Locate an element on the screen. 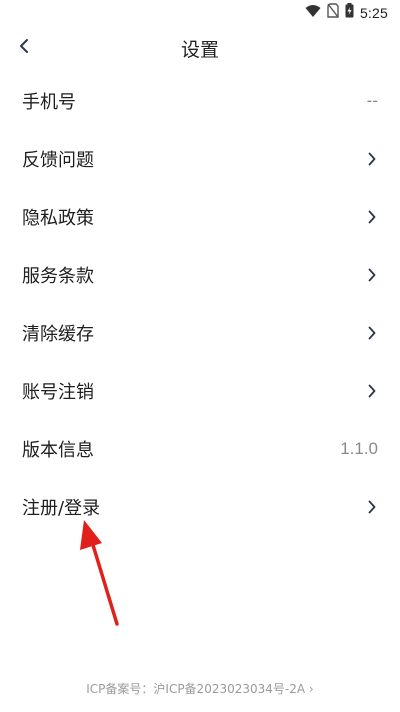 This screenshot has width=400, height=712. settings-item-privacy-policy: 隐私政策 is located at coordinates (200, 217).